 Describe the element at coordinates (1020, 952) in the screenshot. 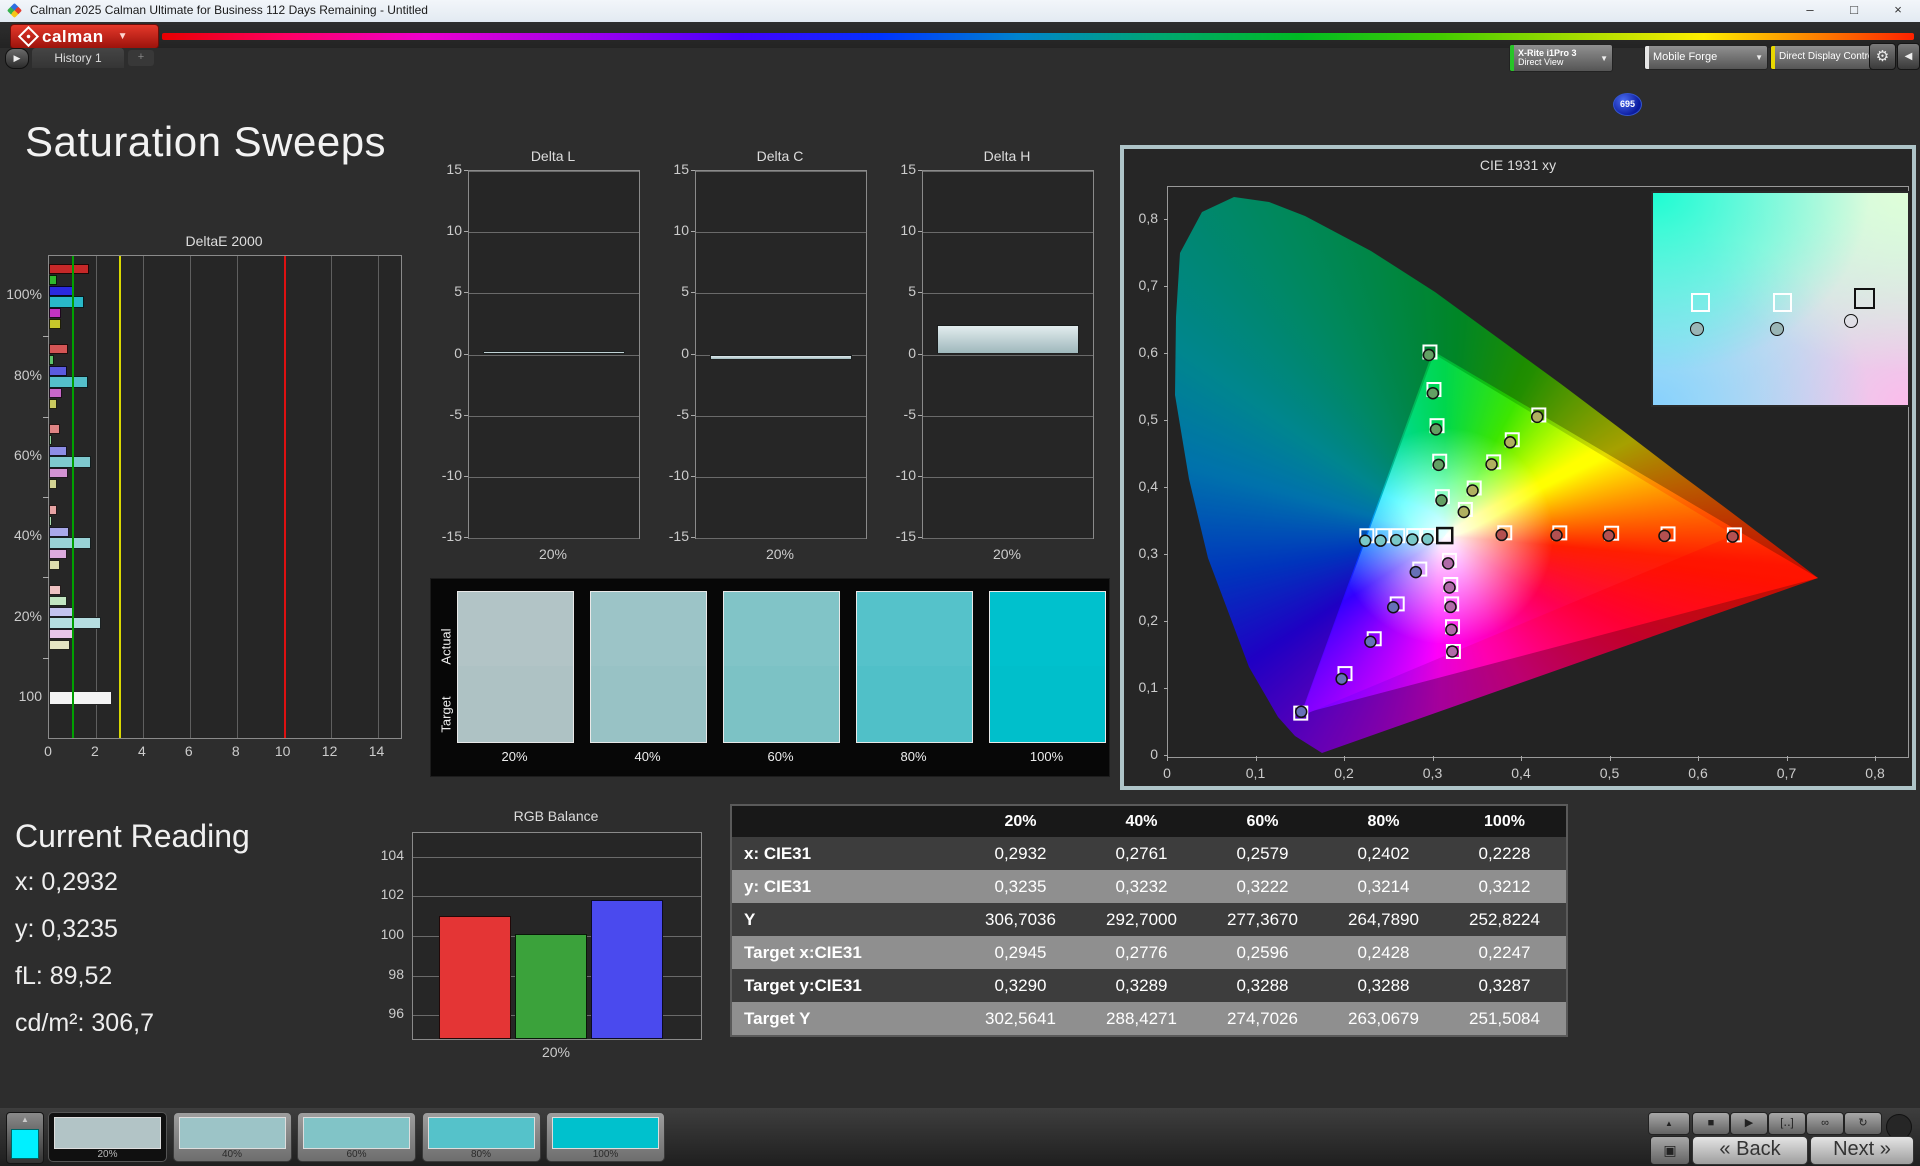

I see `table-cell: 0,2945` at that location.